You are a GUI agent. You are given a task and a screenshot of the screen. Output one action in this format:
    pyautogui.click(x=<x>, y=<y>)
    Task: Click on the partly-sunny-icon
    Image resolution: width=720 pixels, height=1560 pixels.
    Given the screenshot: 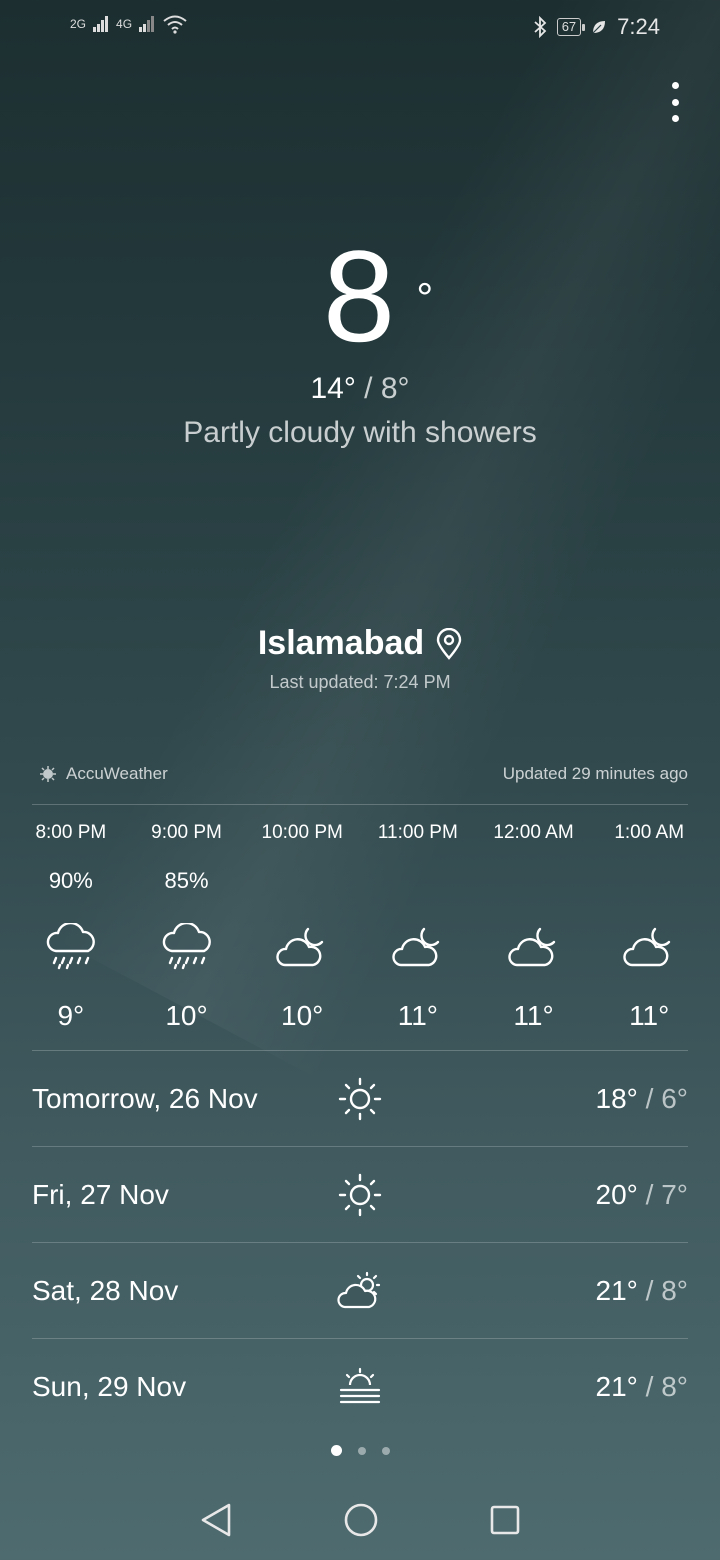 What is the action you would take?
    pyautogui.click(x=360, y=1291)
    